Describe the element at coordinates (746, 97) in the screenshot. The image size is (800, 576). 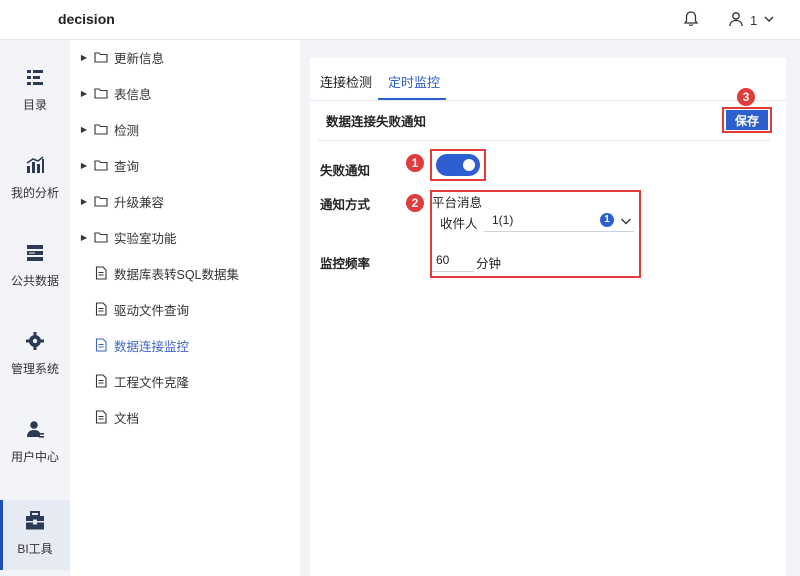
I see `step-marker-3: 3` at that location.